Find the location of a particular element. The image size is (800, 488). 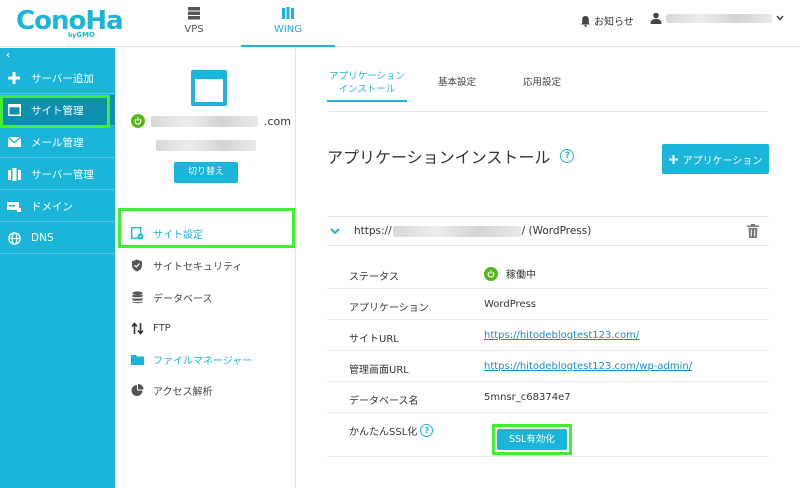

sidebar-collapse-button: ‹ is located at coordinates (8, 55).